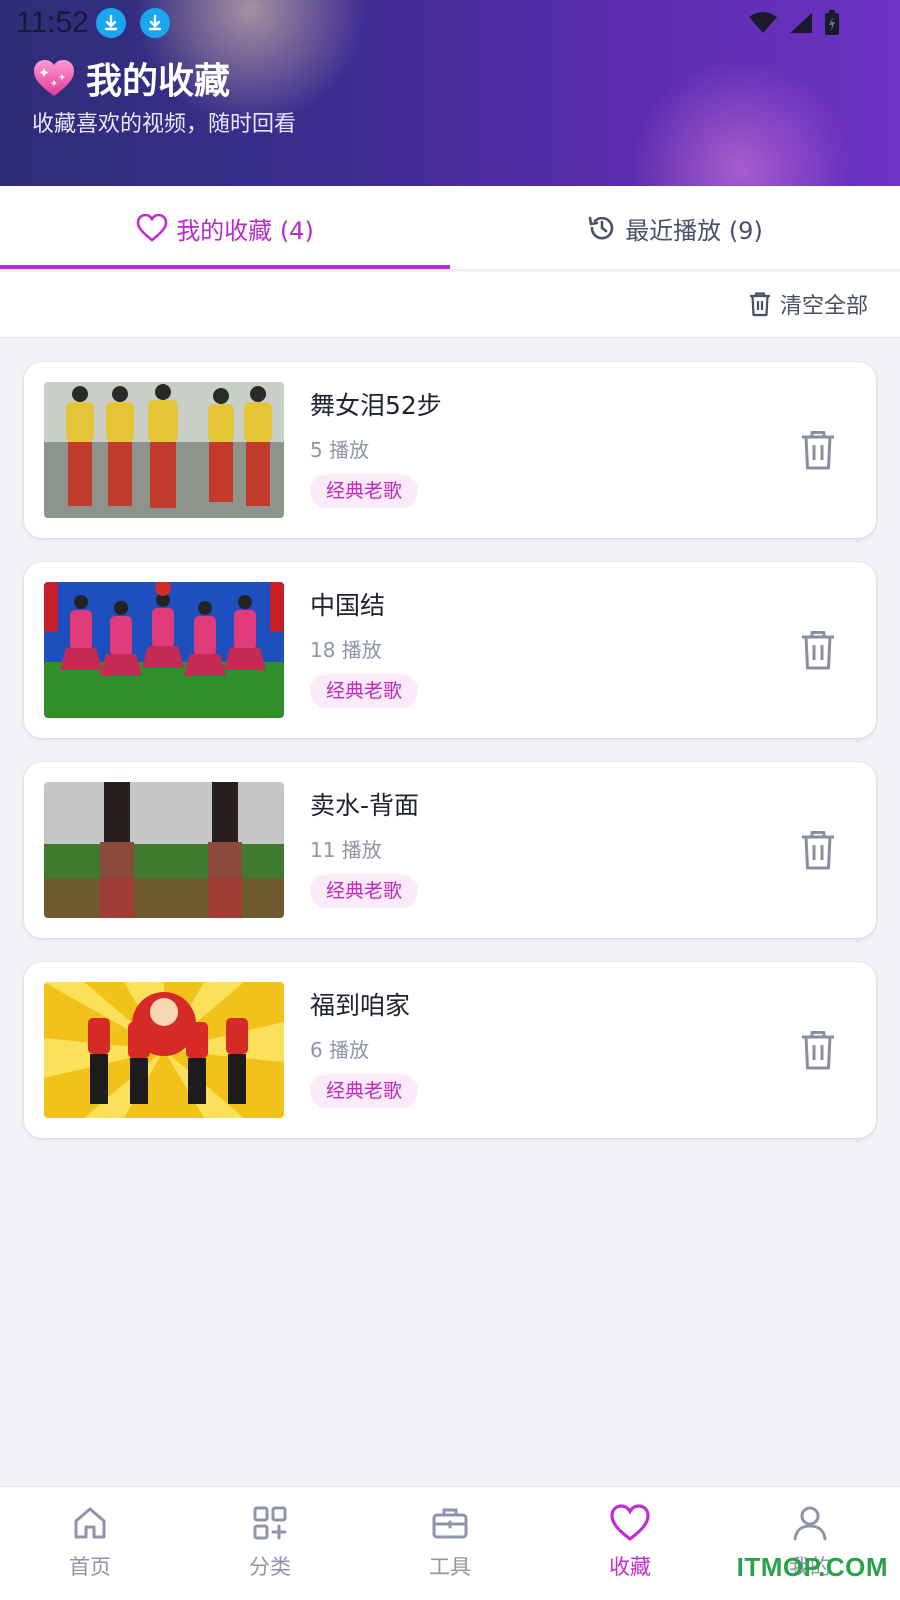 This screenshot has width=900, height=1600. What do you see at coordinates (450, 450) in the screenshot?
I see `list-item: 舞女泪52步 5 播放 经典老歌` at bounding box center [450, 450].